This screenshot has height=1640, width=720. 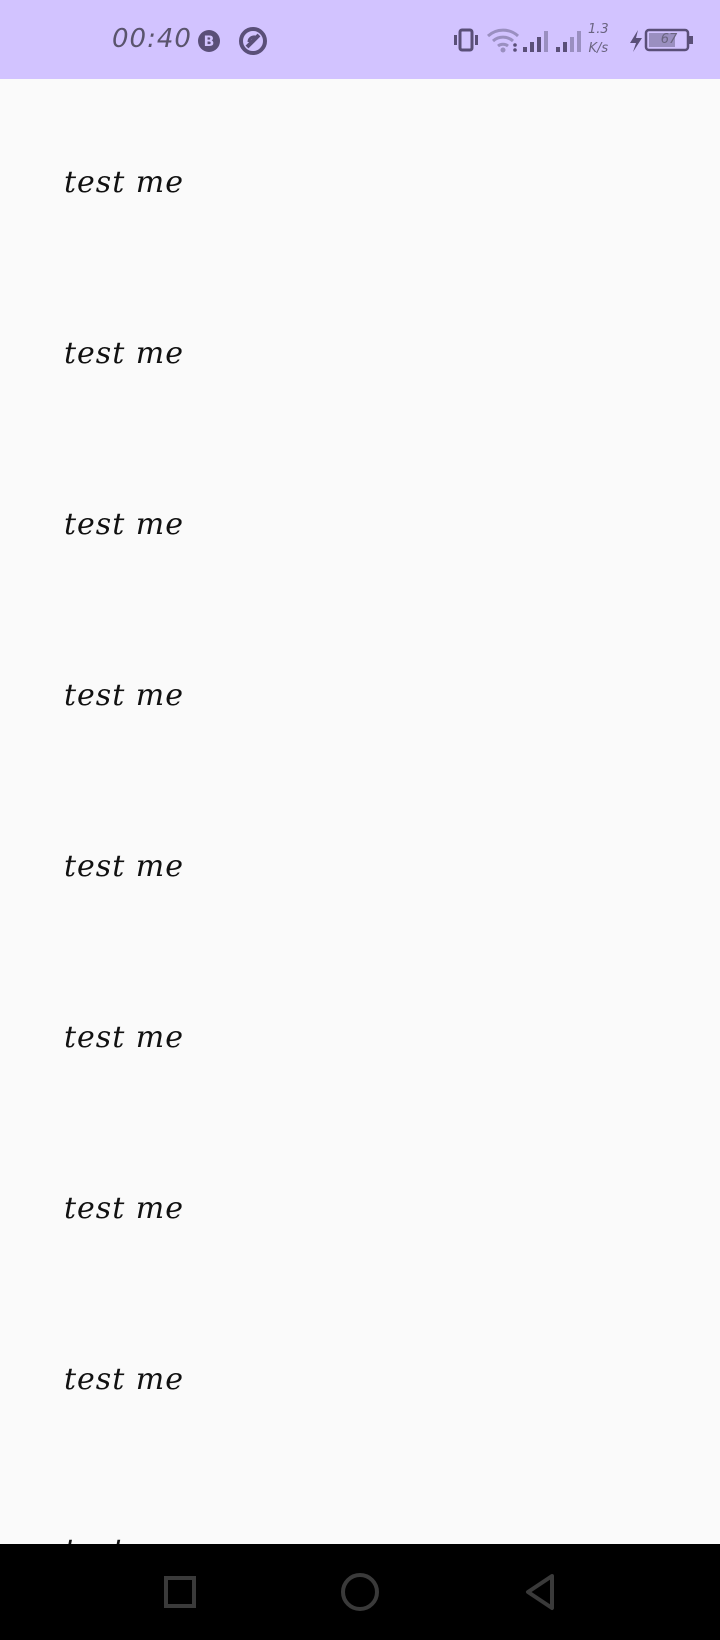 I want to click on network-speed-unit: K/s, so click(x=598, y=48).